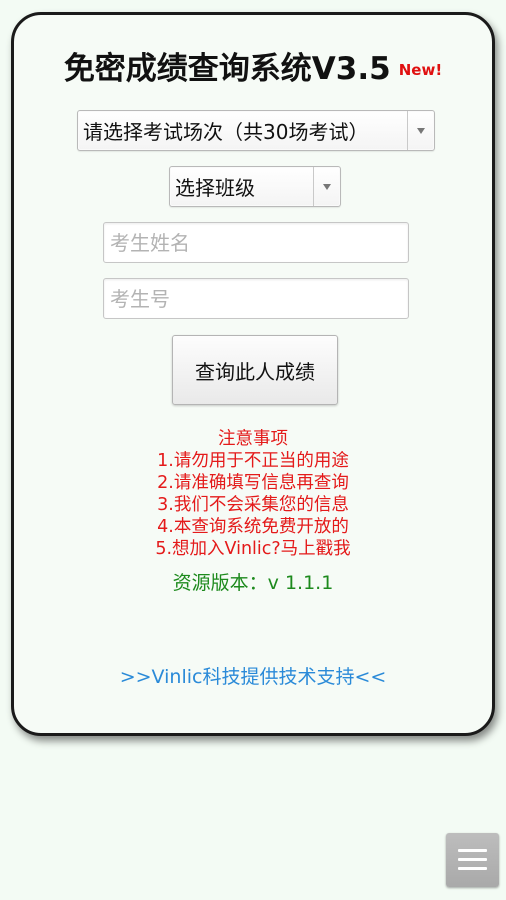 The image size is (506, 900). I want to click on class-select: 选择班级, so click(255, 186).